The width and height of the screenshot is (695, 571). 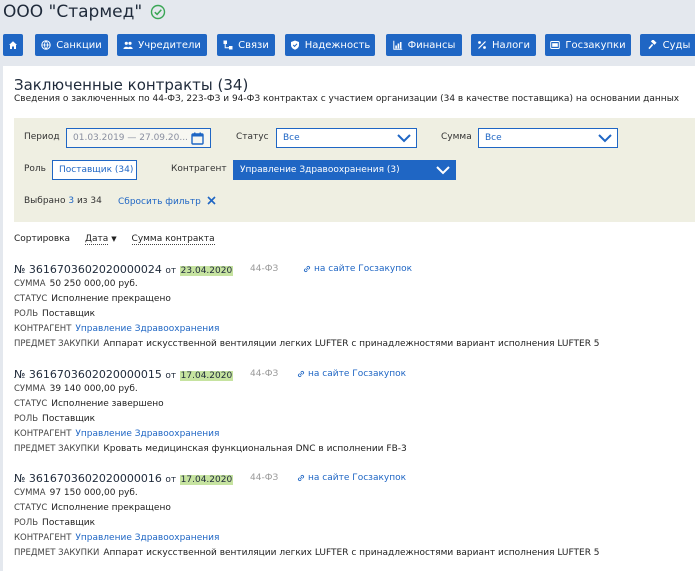 What do you see at coordinates (588, 45) in the screenshot?
I see `nav-procurement-button: Госзакупки` at bounding box center [588, 45].